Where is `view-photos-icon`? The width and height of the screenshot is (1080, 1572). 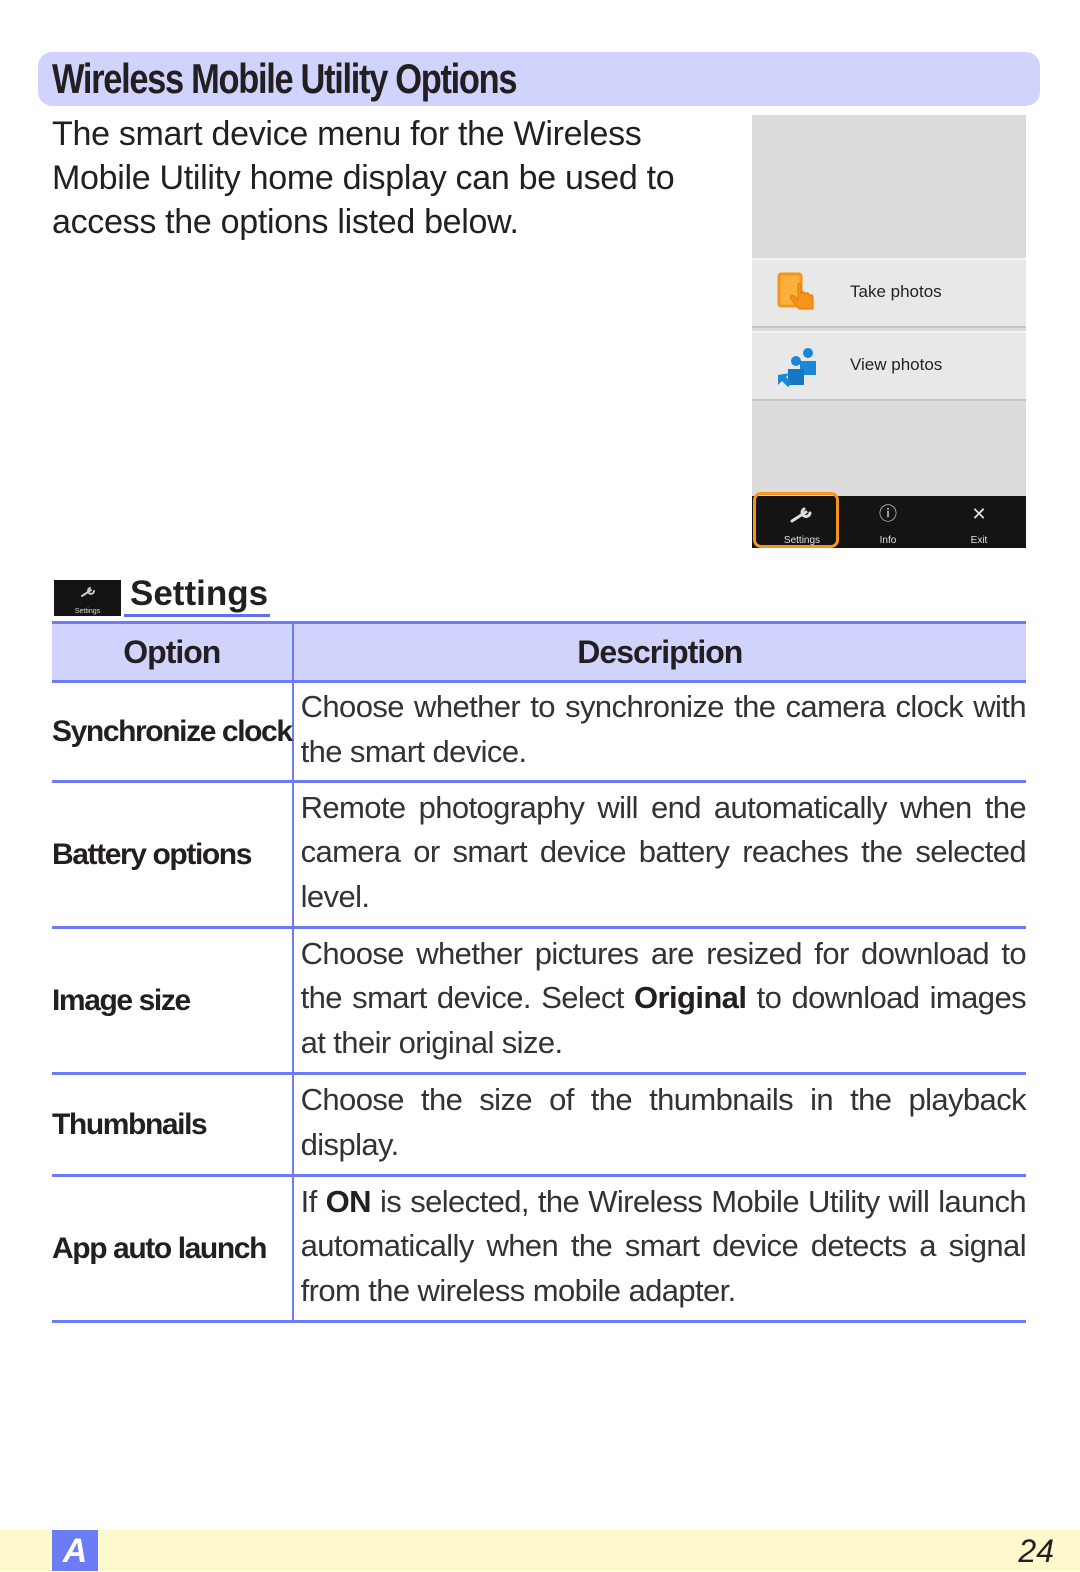 view-photos-icon is located at coordinates (797, 367).